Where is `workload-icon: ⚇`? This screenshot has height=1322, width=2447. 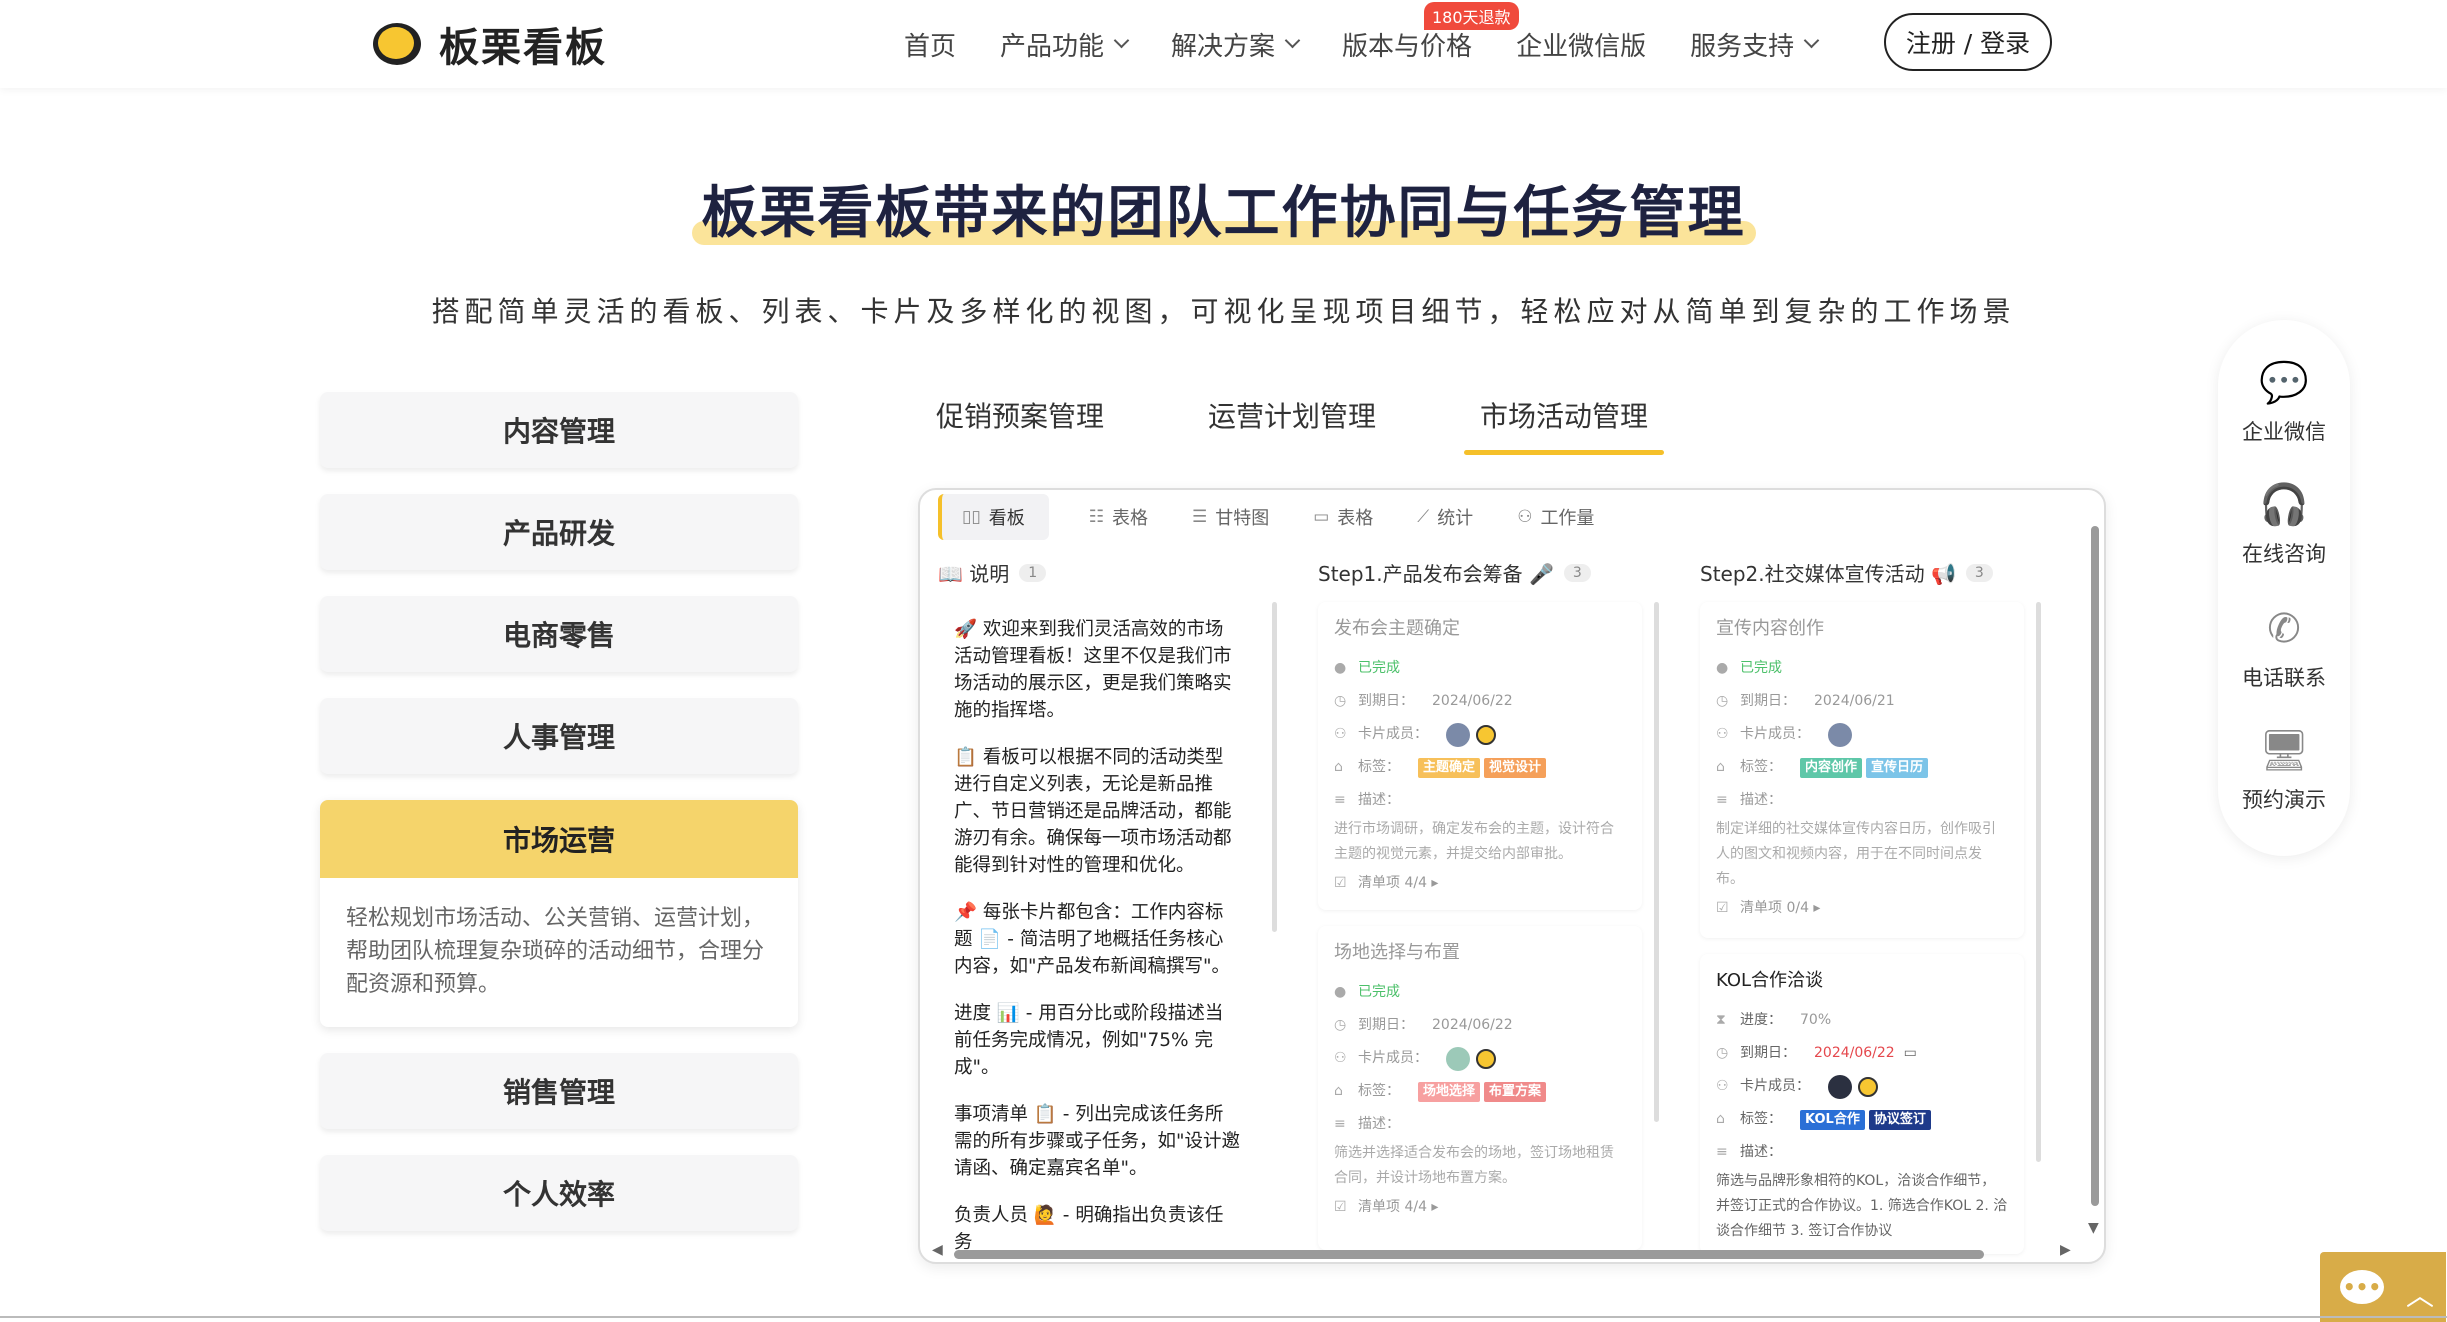 workload-icon: ⚇ is located at coordinates (1525, 517).